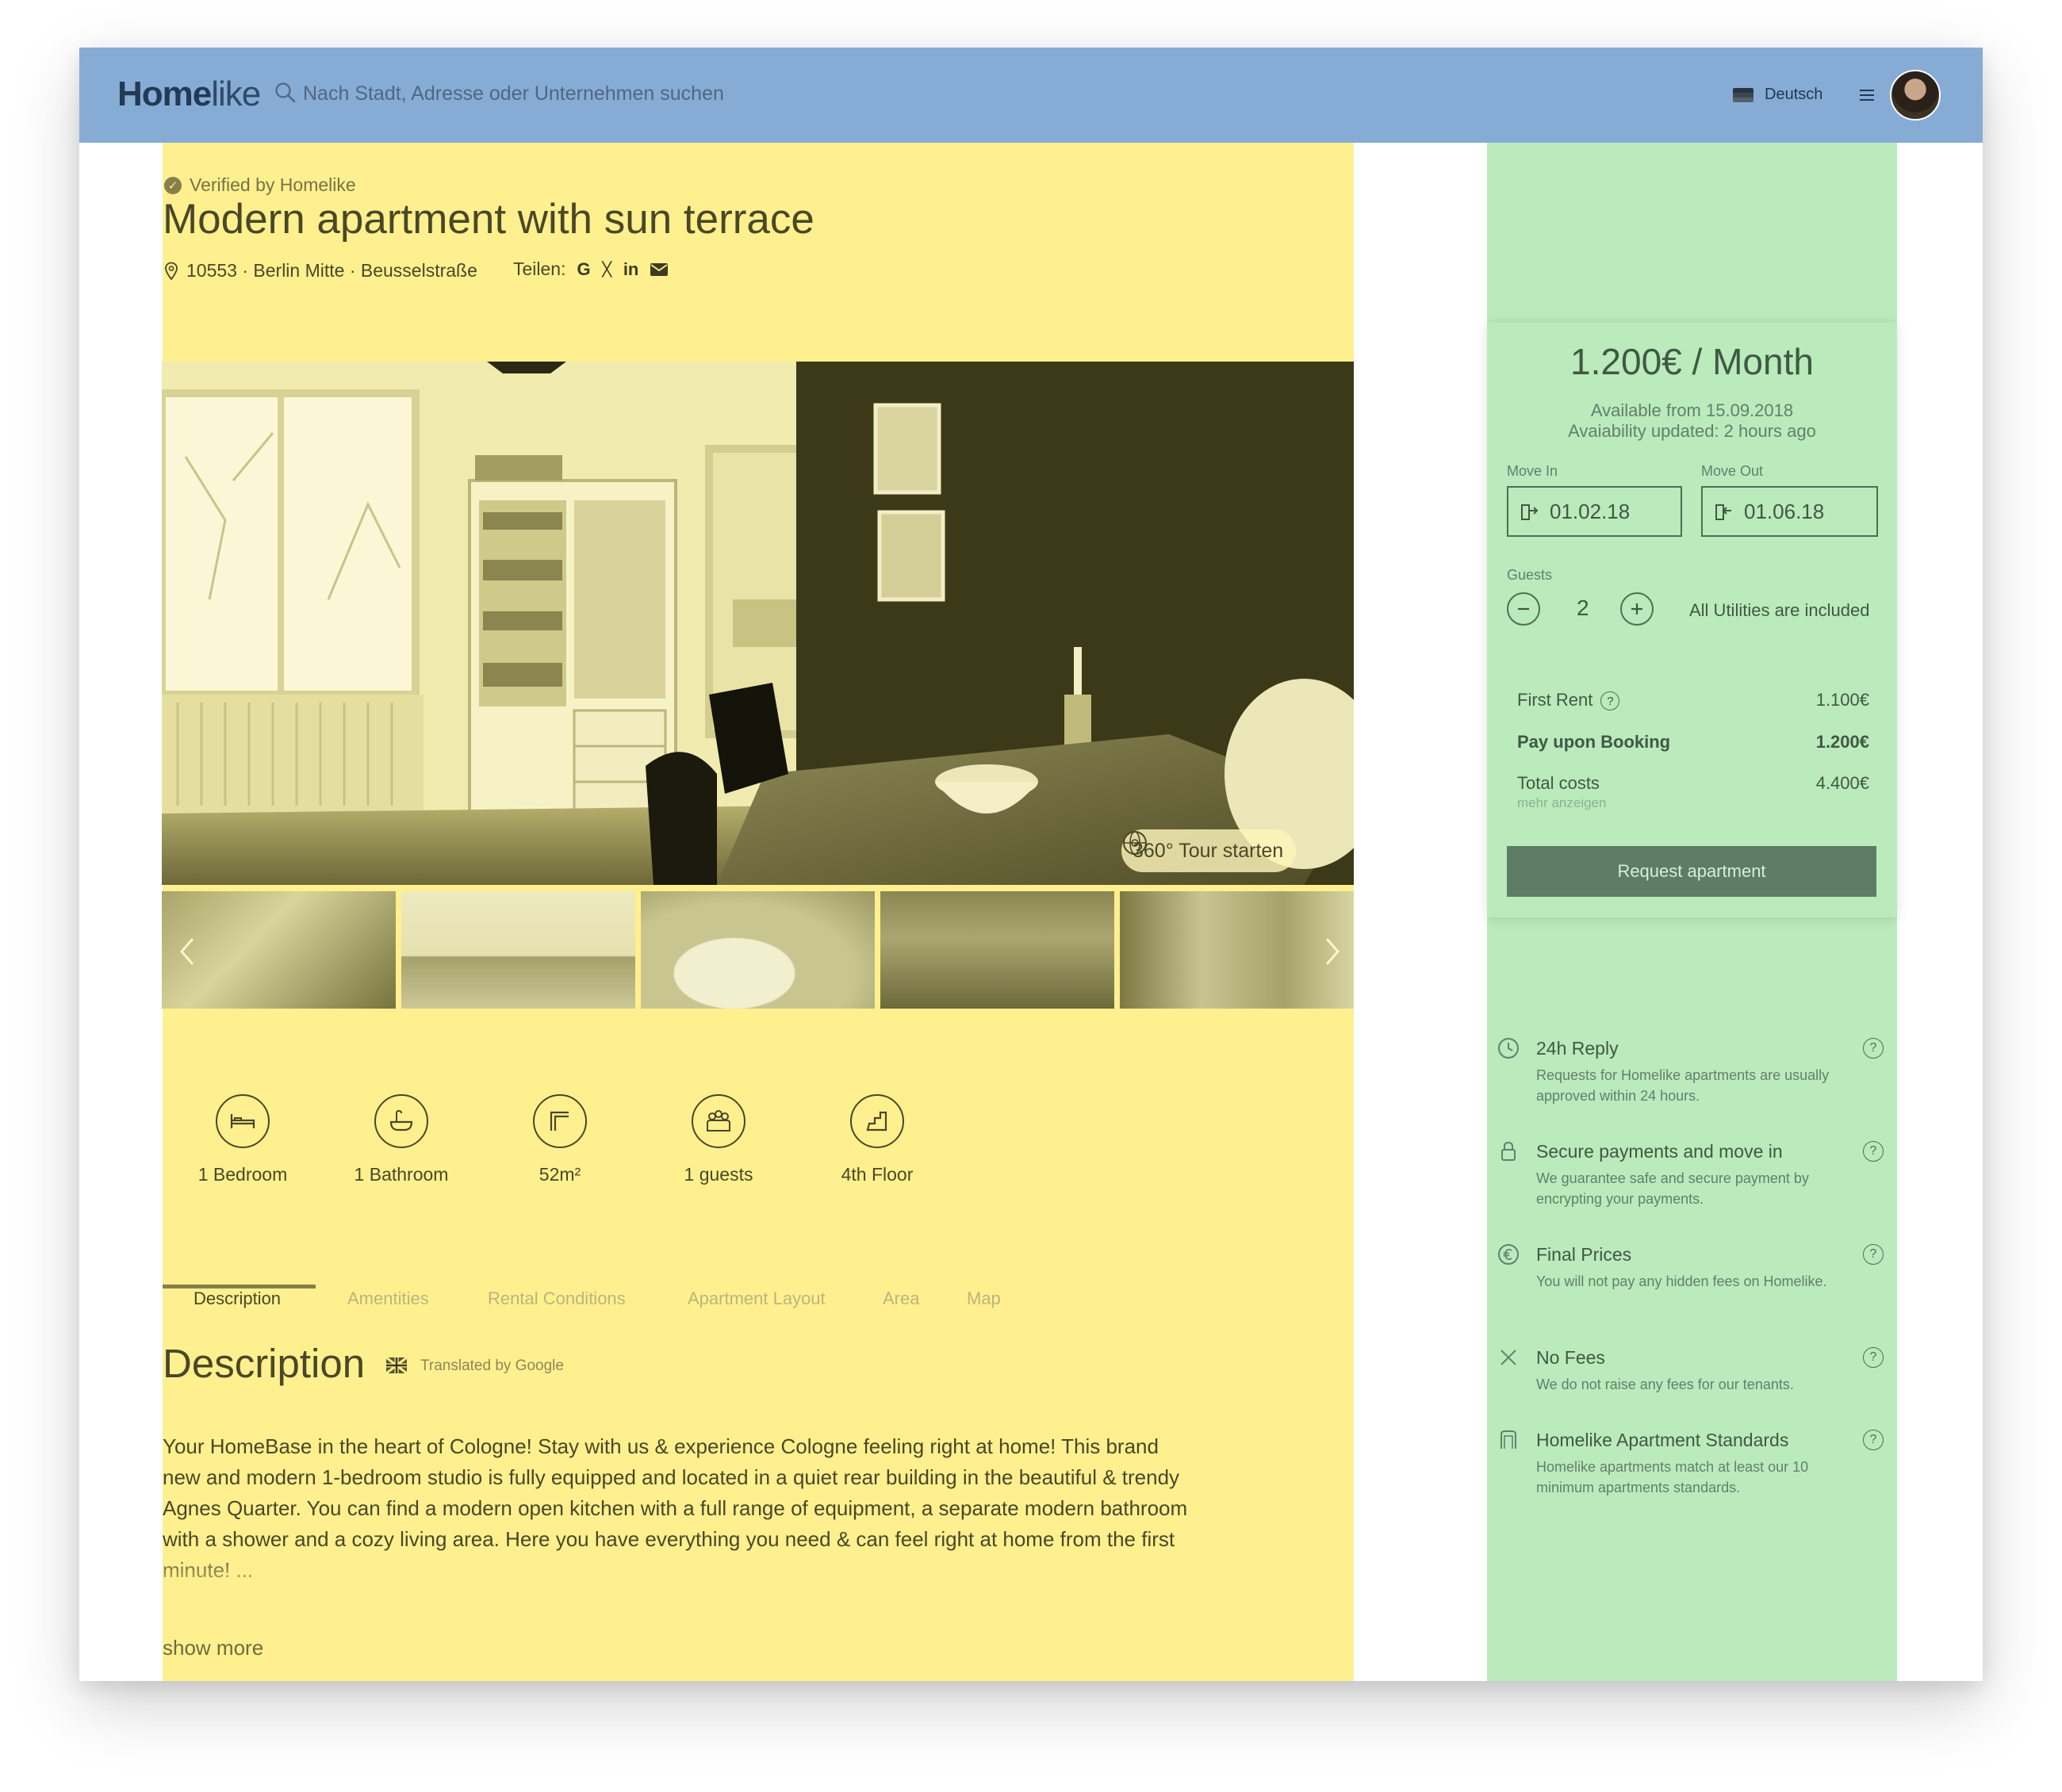 This screenshot has height=1792, width=2062. What do you see at coordinates (1577, 1048) in the screenshot?
I see `perk-title: 24h Reply` at bounding box center [1577, 1048].